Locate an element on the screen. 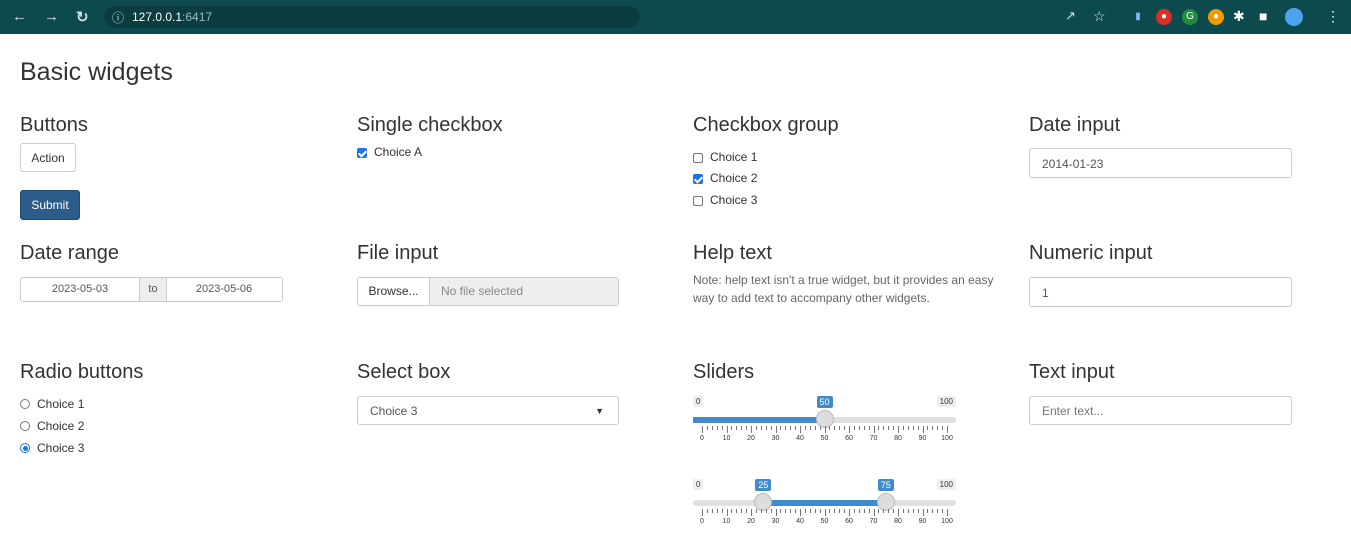 The height and width of the screenshot is (534, 1351). choice-a-checkbox is located at coordinates (362, 153).